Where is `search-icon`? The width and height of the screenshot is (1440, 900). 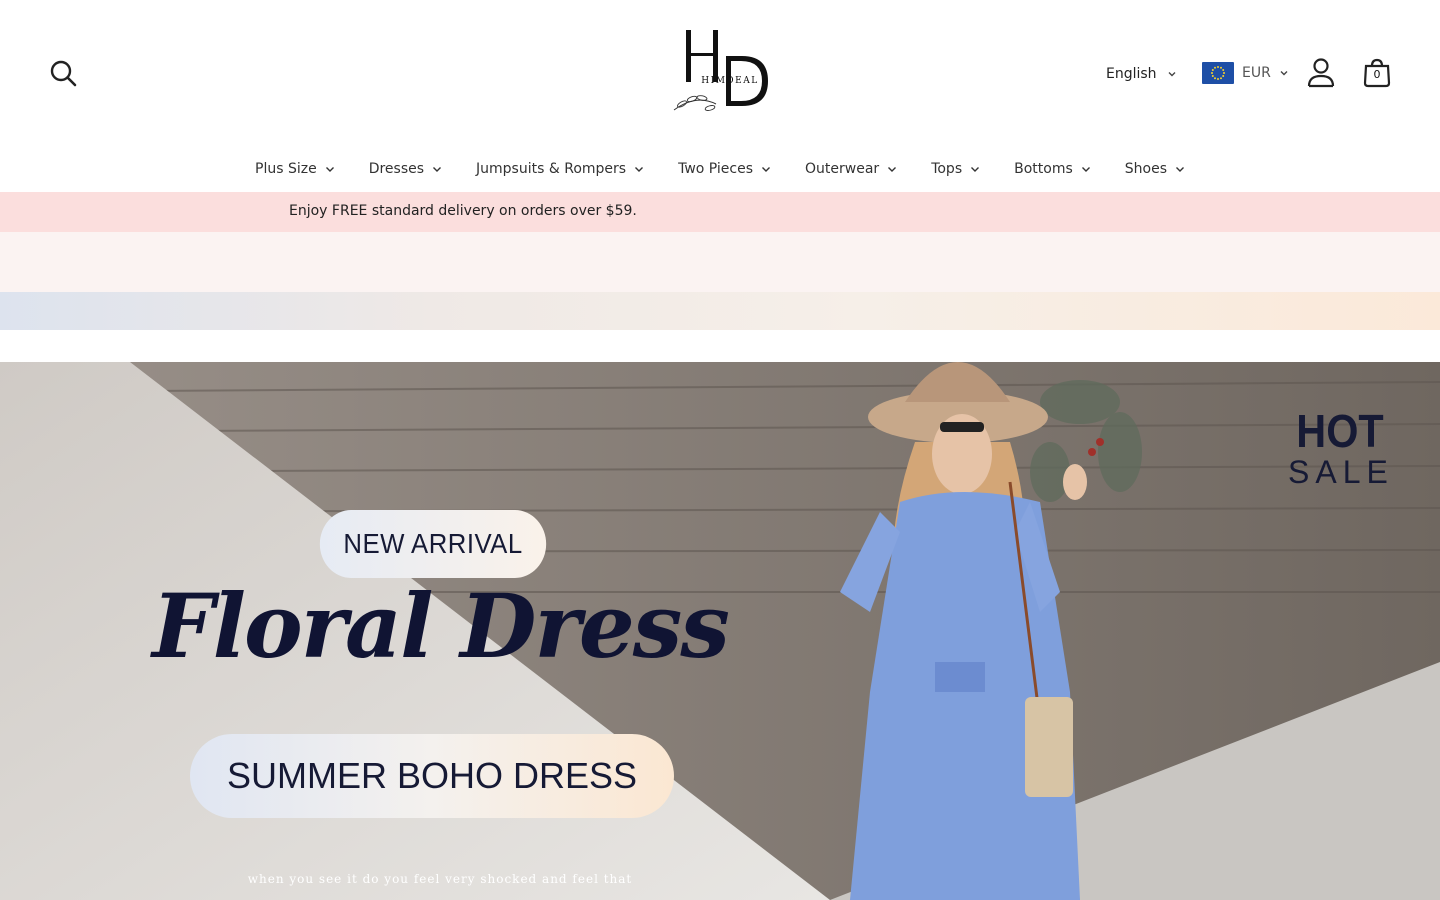
search-icon is located at coordinates (63, 73).